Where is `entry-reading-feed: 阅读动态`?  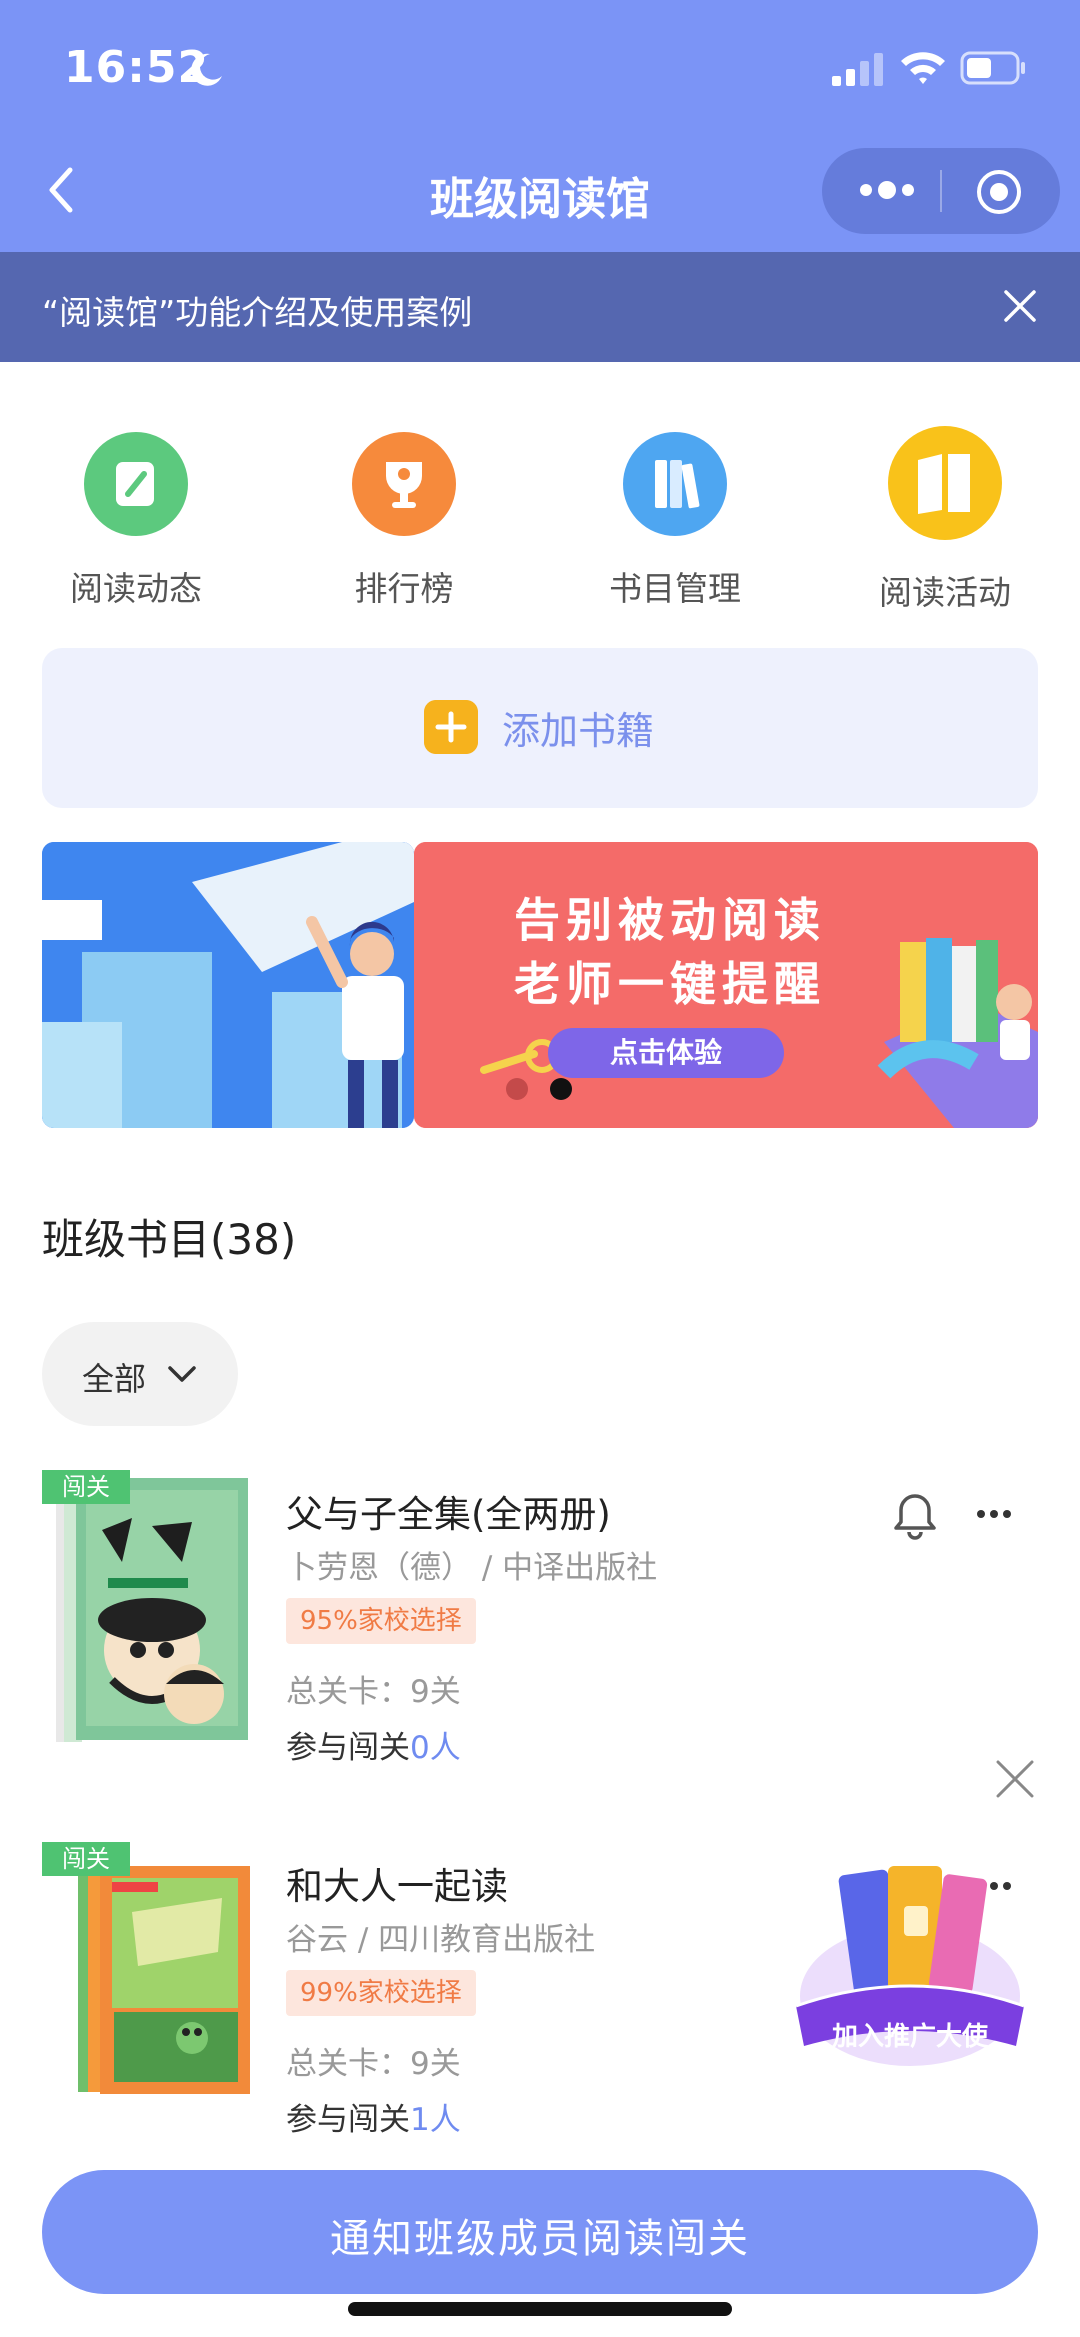
entry-reading-feed: 阅读动态 is located at coordinates (136, 515).